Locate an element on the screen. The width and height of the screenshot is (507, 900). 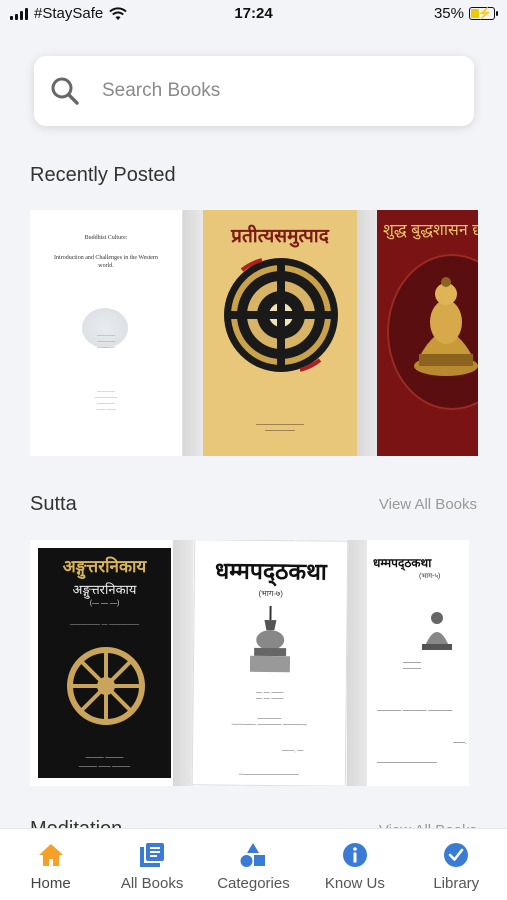
categories-icon is located at coordinates (253, 855).